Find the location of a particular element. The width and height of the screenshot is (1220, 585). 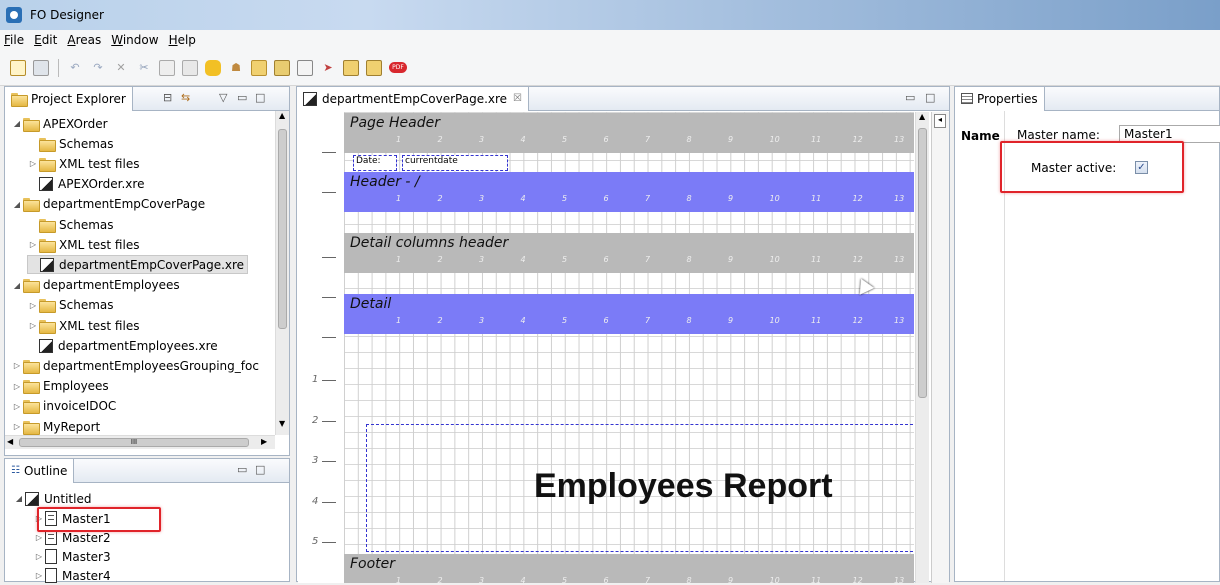

palette-toggle-icon: ◂ is located at coordinates (940, 121).